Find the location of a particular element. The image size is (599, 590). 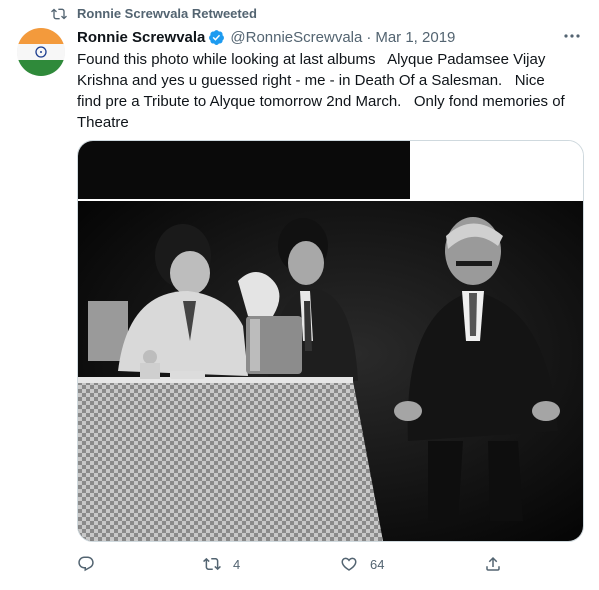

share-icon is located at coordinates (493, 563).